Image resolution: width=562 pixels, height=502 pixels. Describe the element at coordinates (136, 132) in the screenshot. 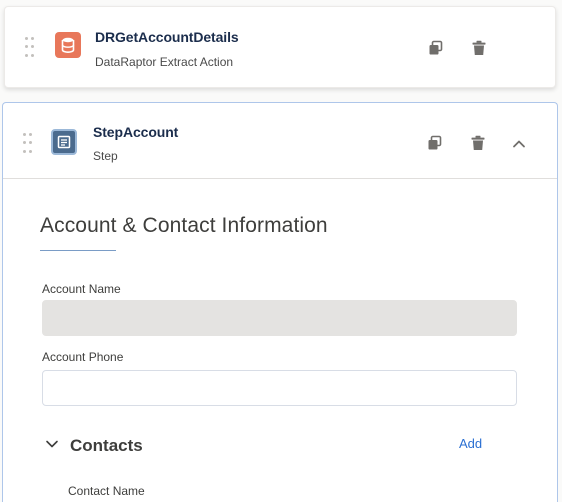

I see `element-title: StepAccount` at that location.